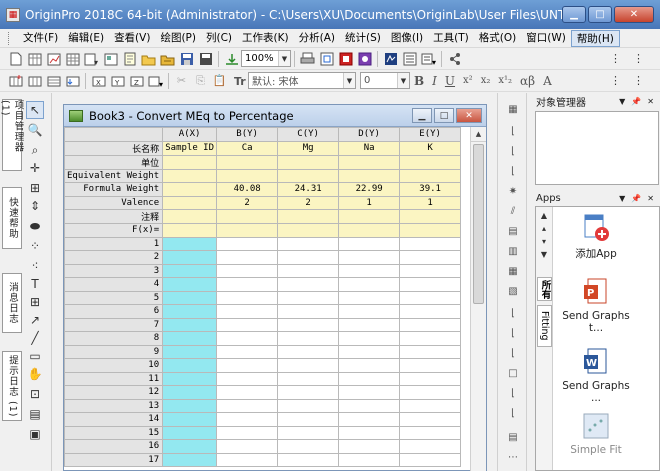 The image size is (660, 471). What do you see at coordinates (190, 148) in the screenshot?
I see `metadata-cell: Sample ID` at bounding box center [190, 148].